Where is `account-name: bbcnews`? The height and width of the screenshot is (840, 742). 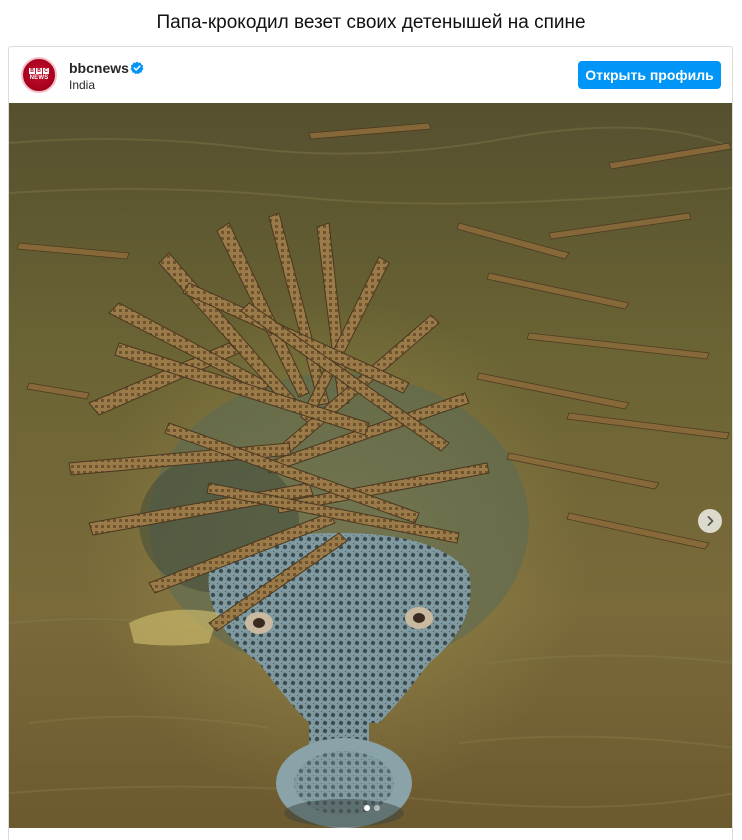 account-name: bbcnews is located at coordinates (99, 68).